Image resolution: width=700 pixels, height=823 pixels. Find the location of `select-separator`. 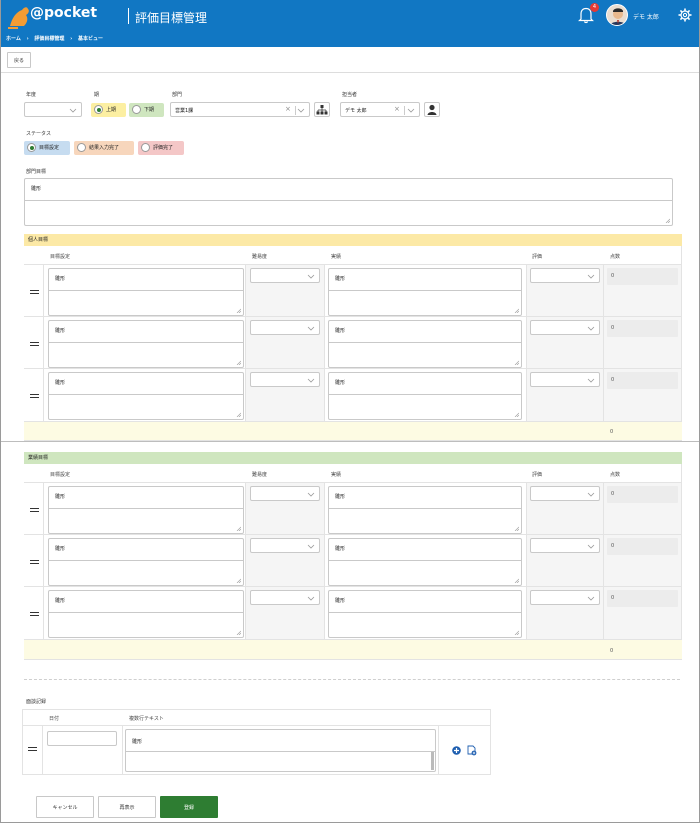

select-separator is located at coordinates (295, 110).